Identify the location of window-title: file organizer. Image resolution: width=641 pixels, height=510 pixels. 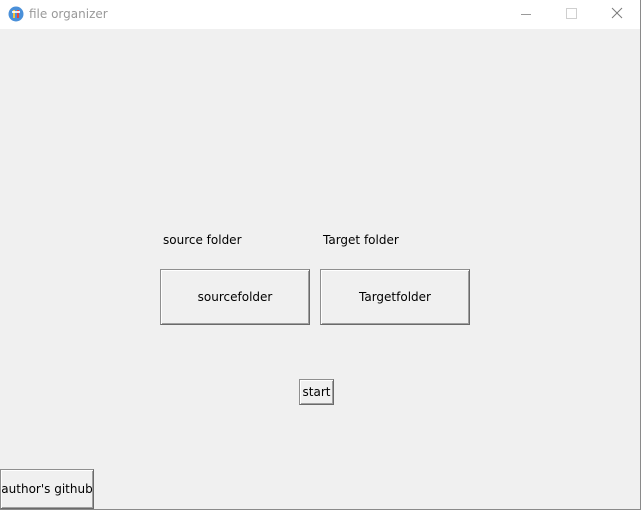
(68, 14).